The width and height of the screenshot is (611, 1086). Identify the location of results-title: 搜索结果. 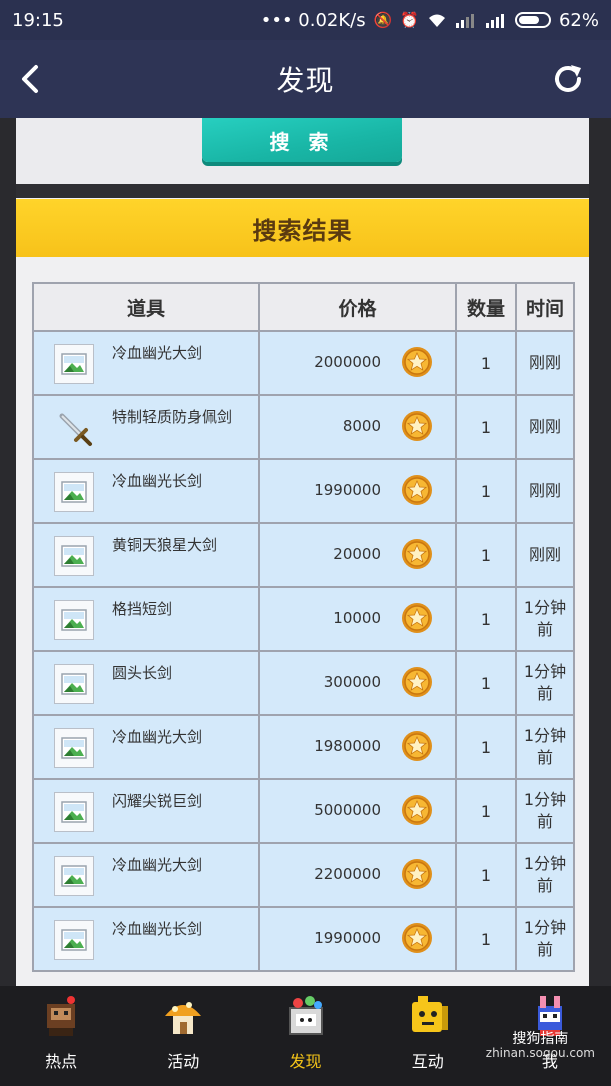
(302, 230).